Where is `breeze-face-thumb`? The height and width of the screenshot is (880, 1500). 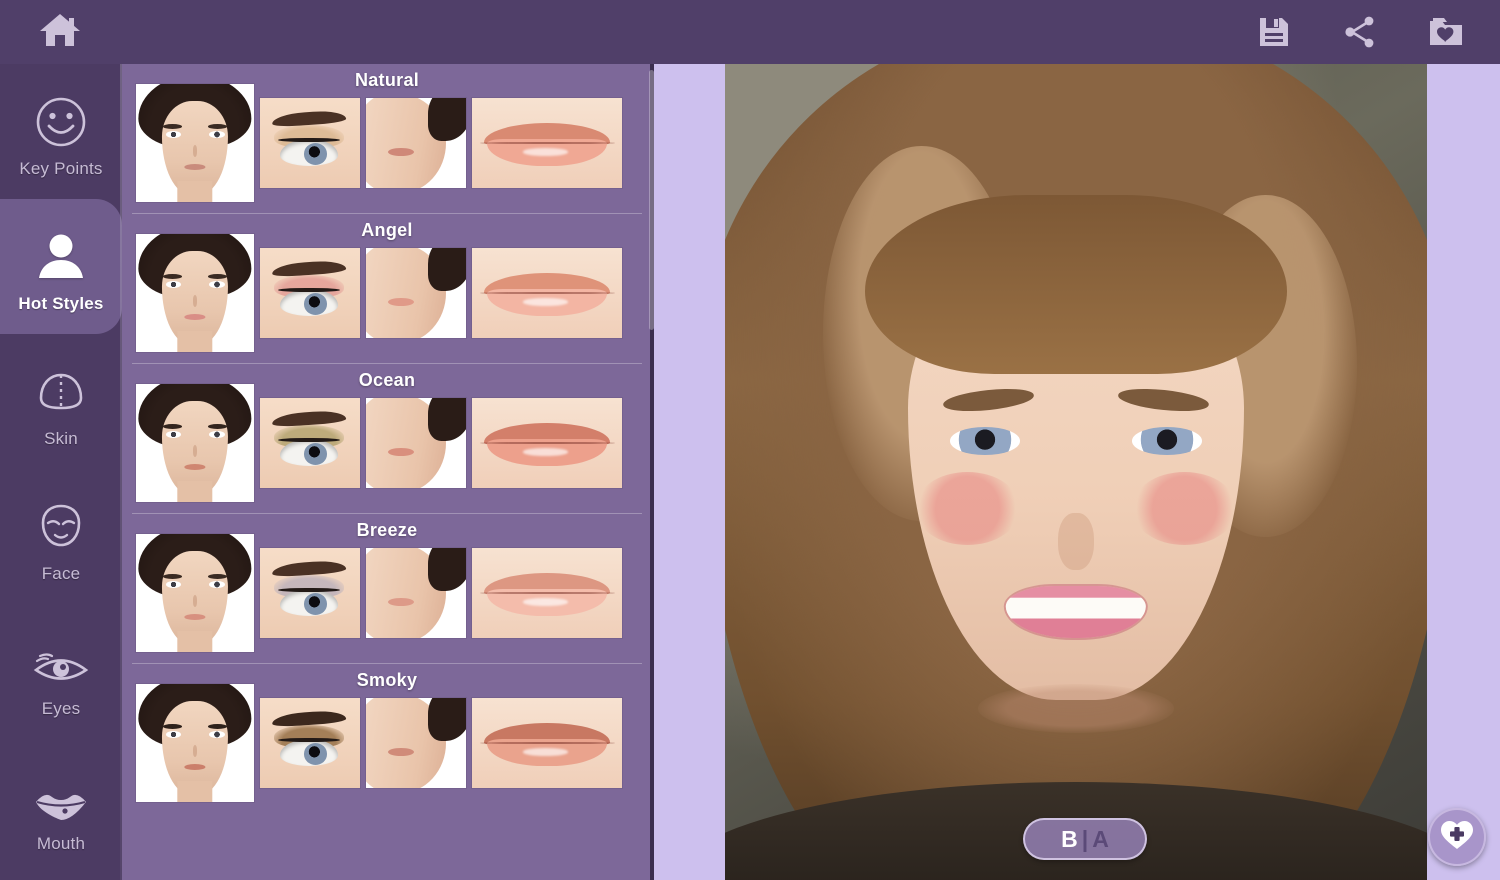 breeze-face-thumb is located at coordinates (195, 593).